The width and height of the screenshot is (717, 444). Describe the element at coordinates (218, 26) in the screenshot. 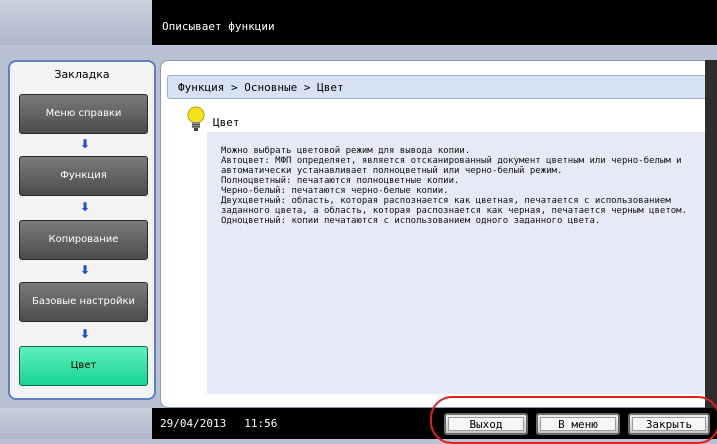

I see `header-title: Описывает функции` at that location.